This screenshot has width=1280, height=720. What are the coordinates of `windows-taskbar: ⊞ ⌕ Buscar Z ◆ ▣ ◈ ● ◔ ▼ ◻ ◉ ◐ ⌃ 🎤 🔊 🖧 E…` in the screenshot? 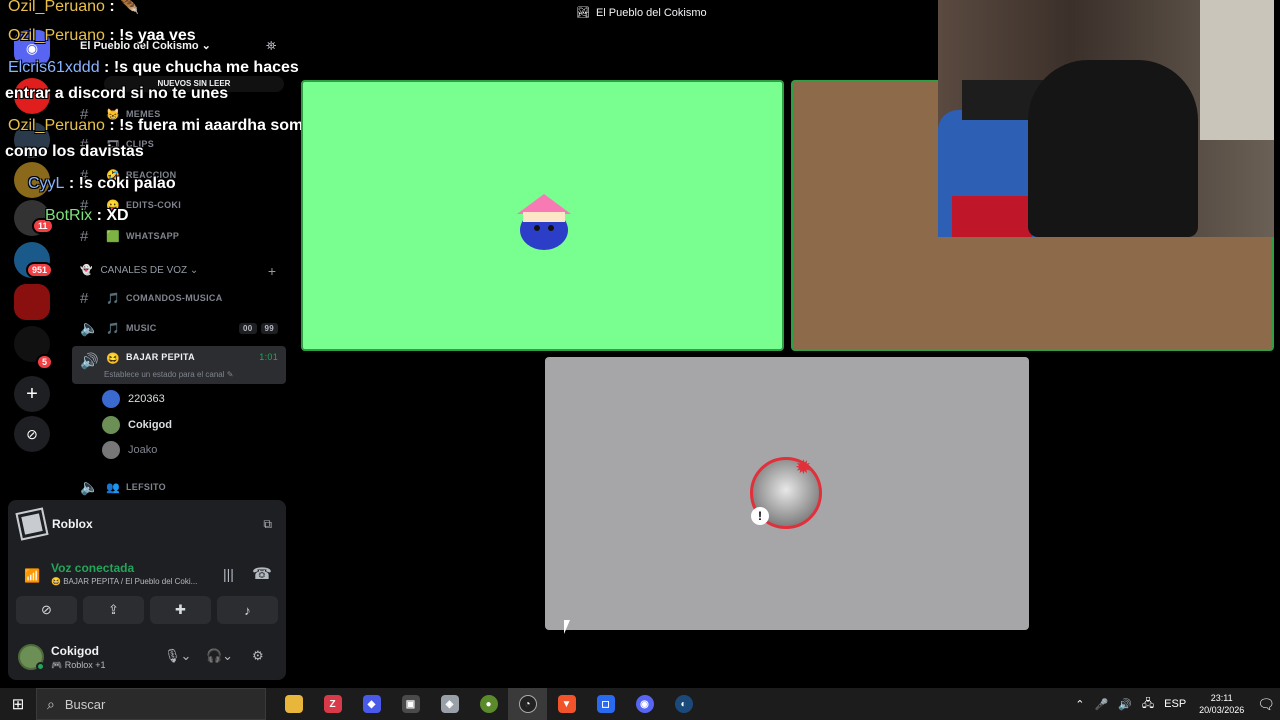 It's located at (640, 704).